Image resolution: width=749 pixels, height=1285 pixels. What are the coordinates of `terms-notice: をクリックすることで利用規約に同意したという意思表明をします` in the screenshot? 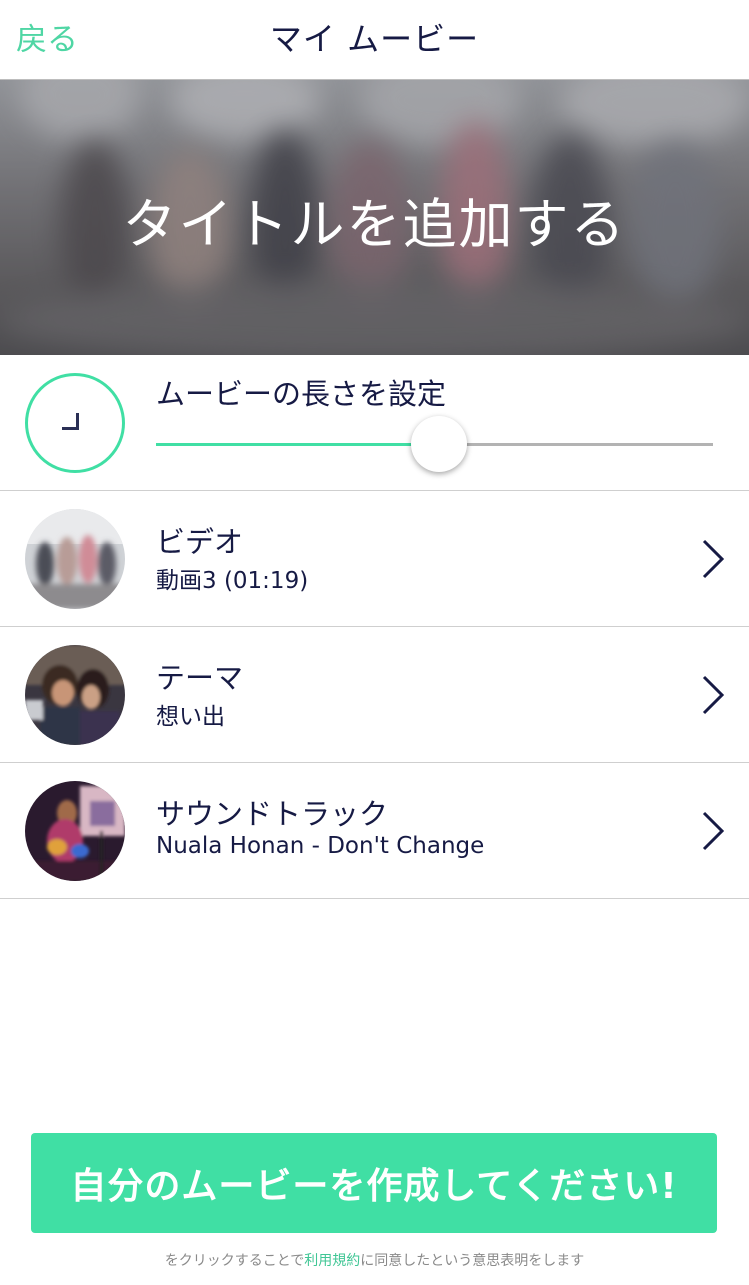 It's located at (374, 1260).